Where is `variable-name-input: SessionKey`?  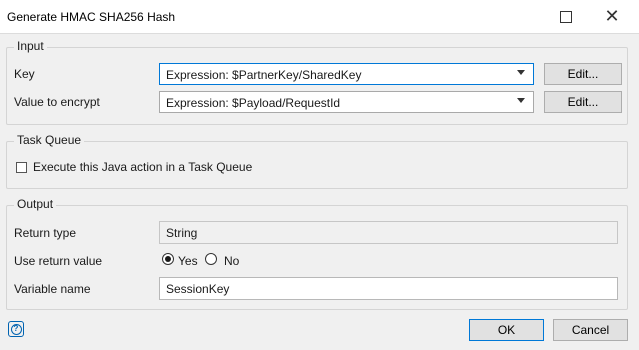
variable-name-input: SessionKey is located at coordinates (388, 288).